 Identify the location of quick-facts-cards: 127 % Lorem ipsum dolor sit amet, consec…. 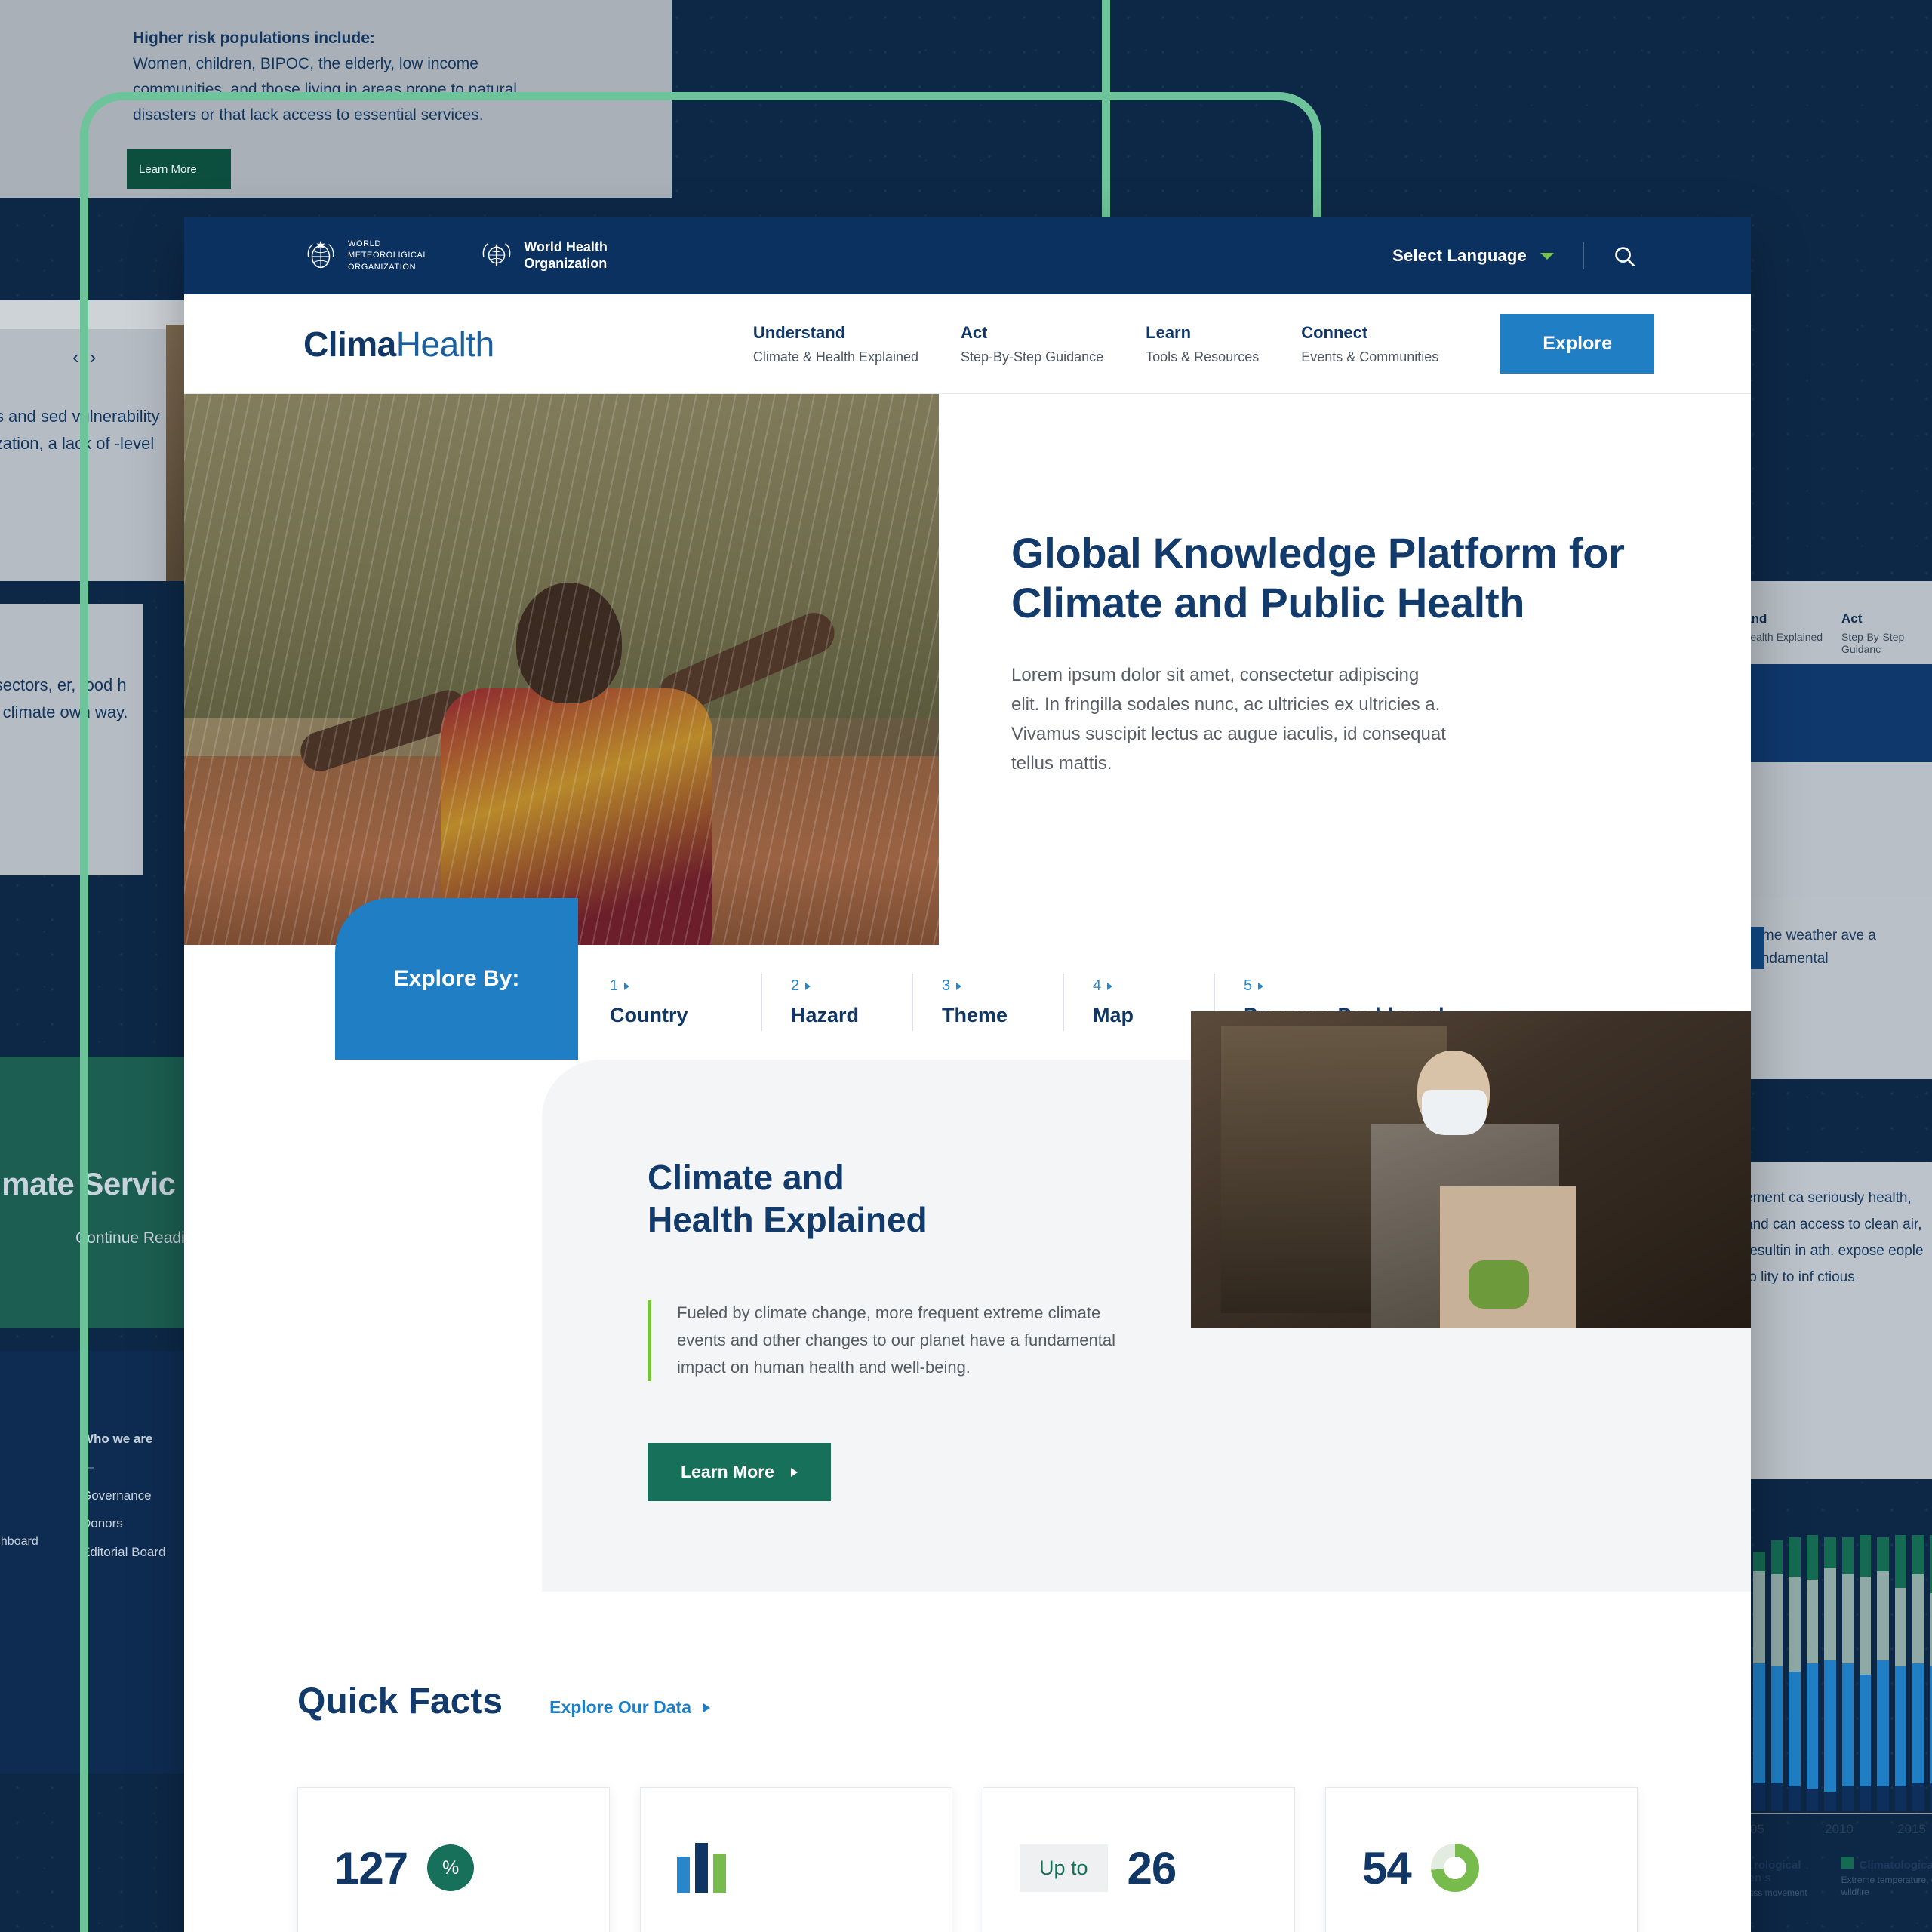
(967, 1859).